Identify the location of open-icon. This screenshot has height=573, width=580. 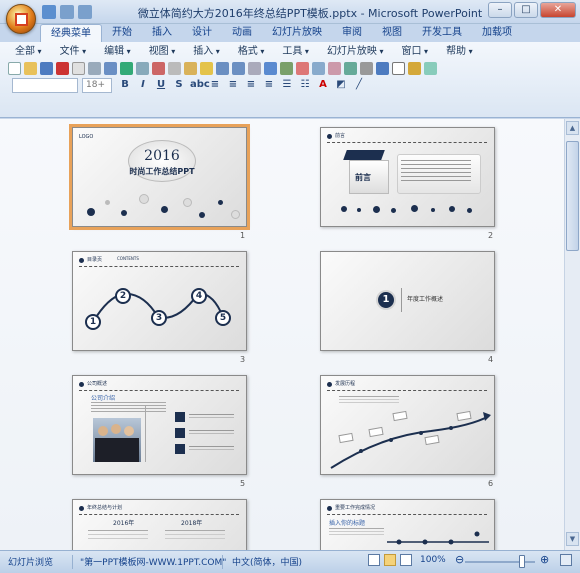
(30, 68).